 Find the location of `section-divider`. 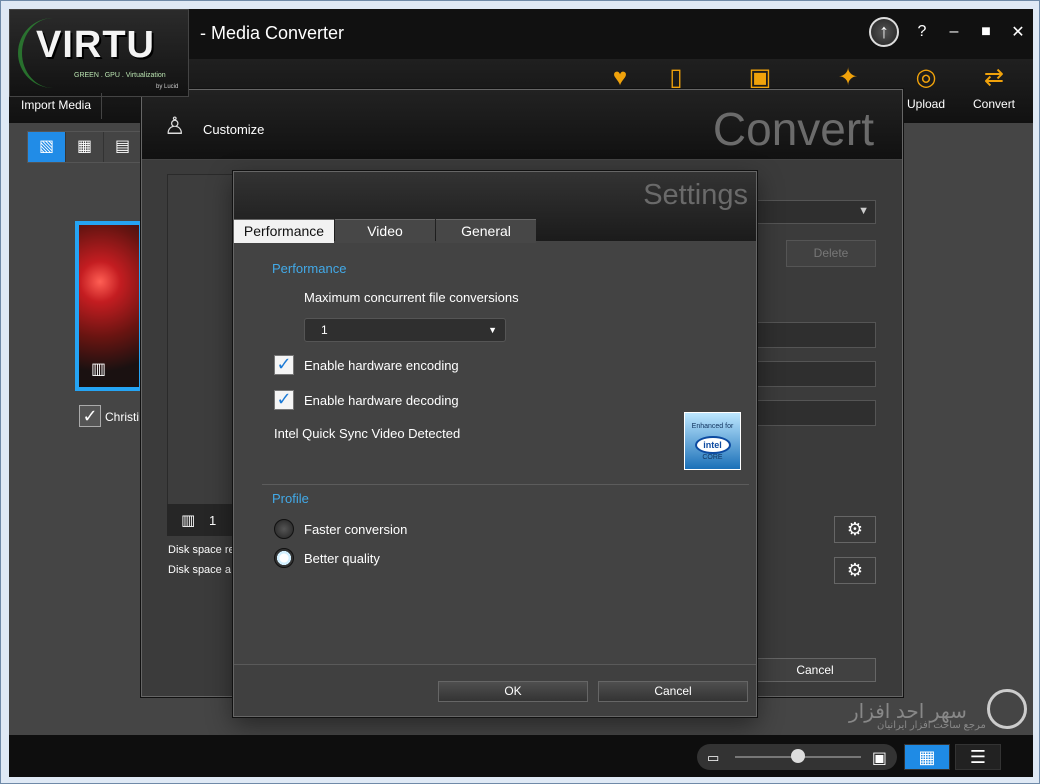

section-divider is located at coordinates (505, 484).